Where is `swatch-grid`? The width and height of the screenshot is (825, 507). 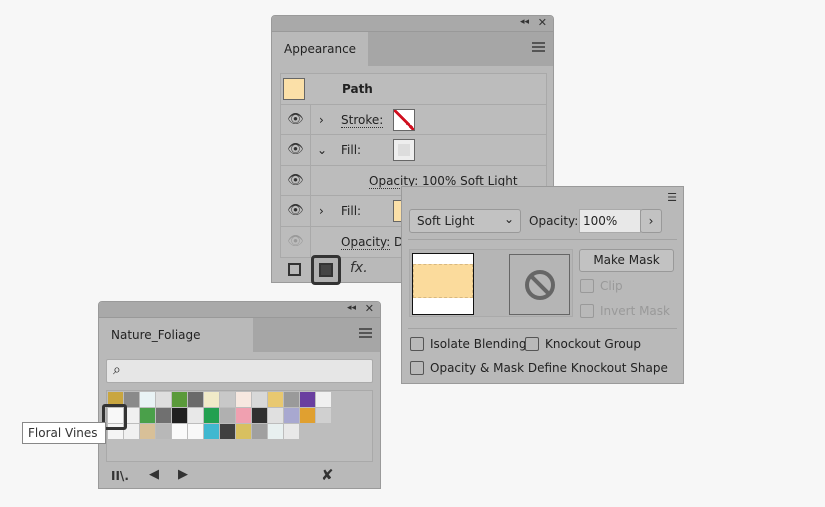
swatch-grid is located at coordinates (239, 426).